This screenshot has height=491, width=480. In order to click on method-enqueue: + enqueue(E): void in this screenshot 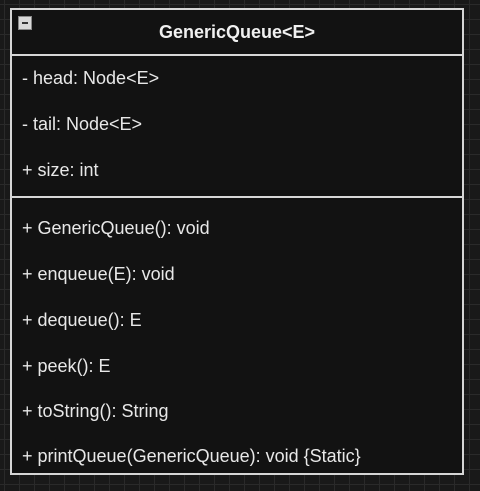, I will do `click(98, 274)`.